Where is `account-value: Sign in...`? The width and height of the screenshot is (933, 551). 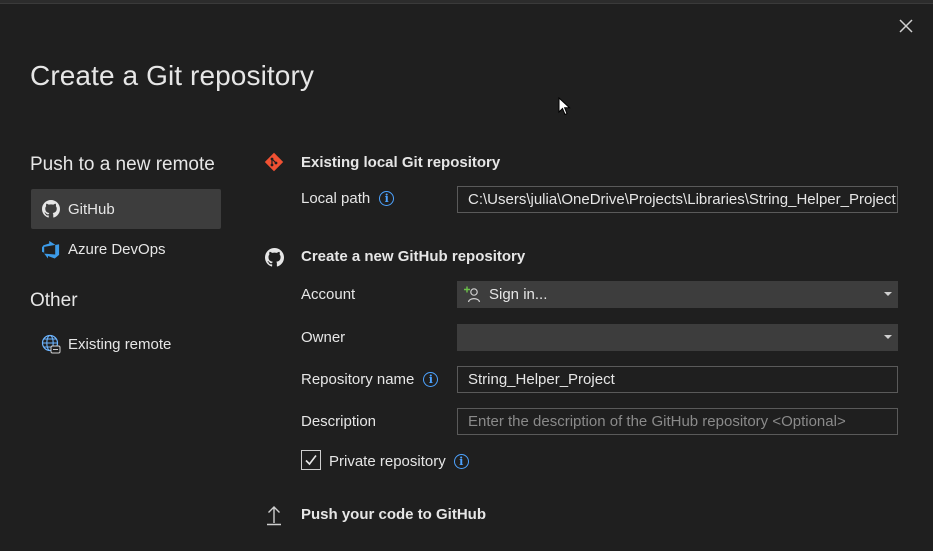 account-value: Sign in... is located at coordinates (518, 294).